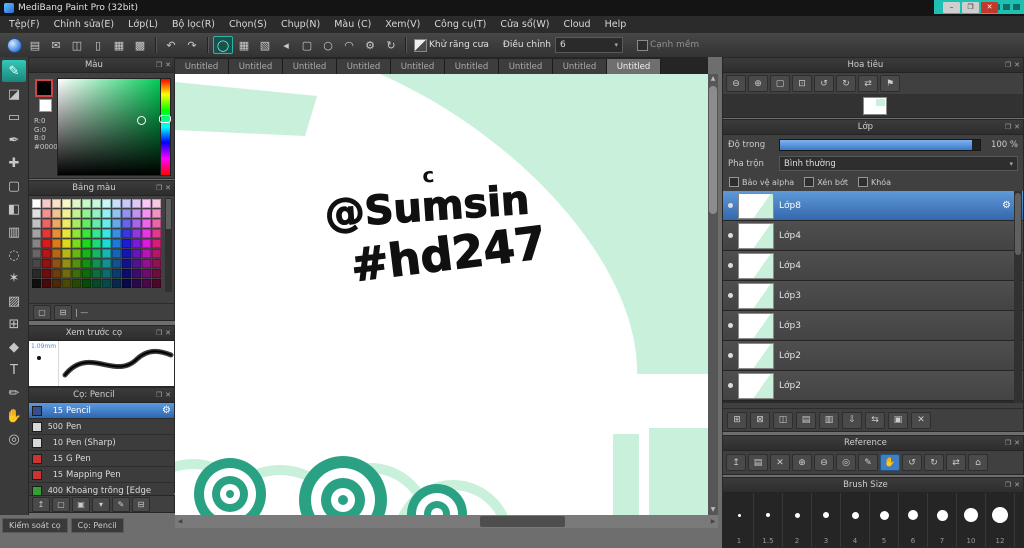 This screenshot has height=548, width=1024. I want to click on layer-row-0: Lớp8 ⚙, so click(873, 206).